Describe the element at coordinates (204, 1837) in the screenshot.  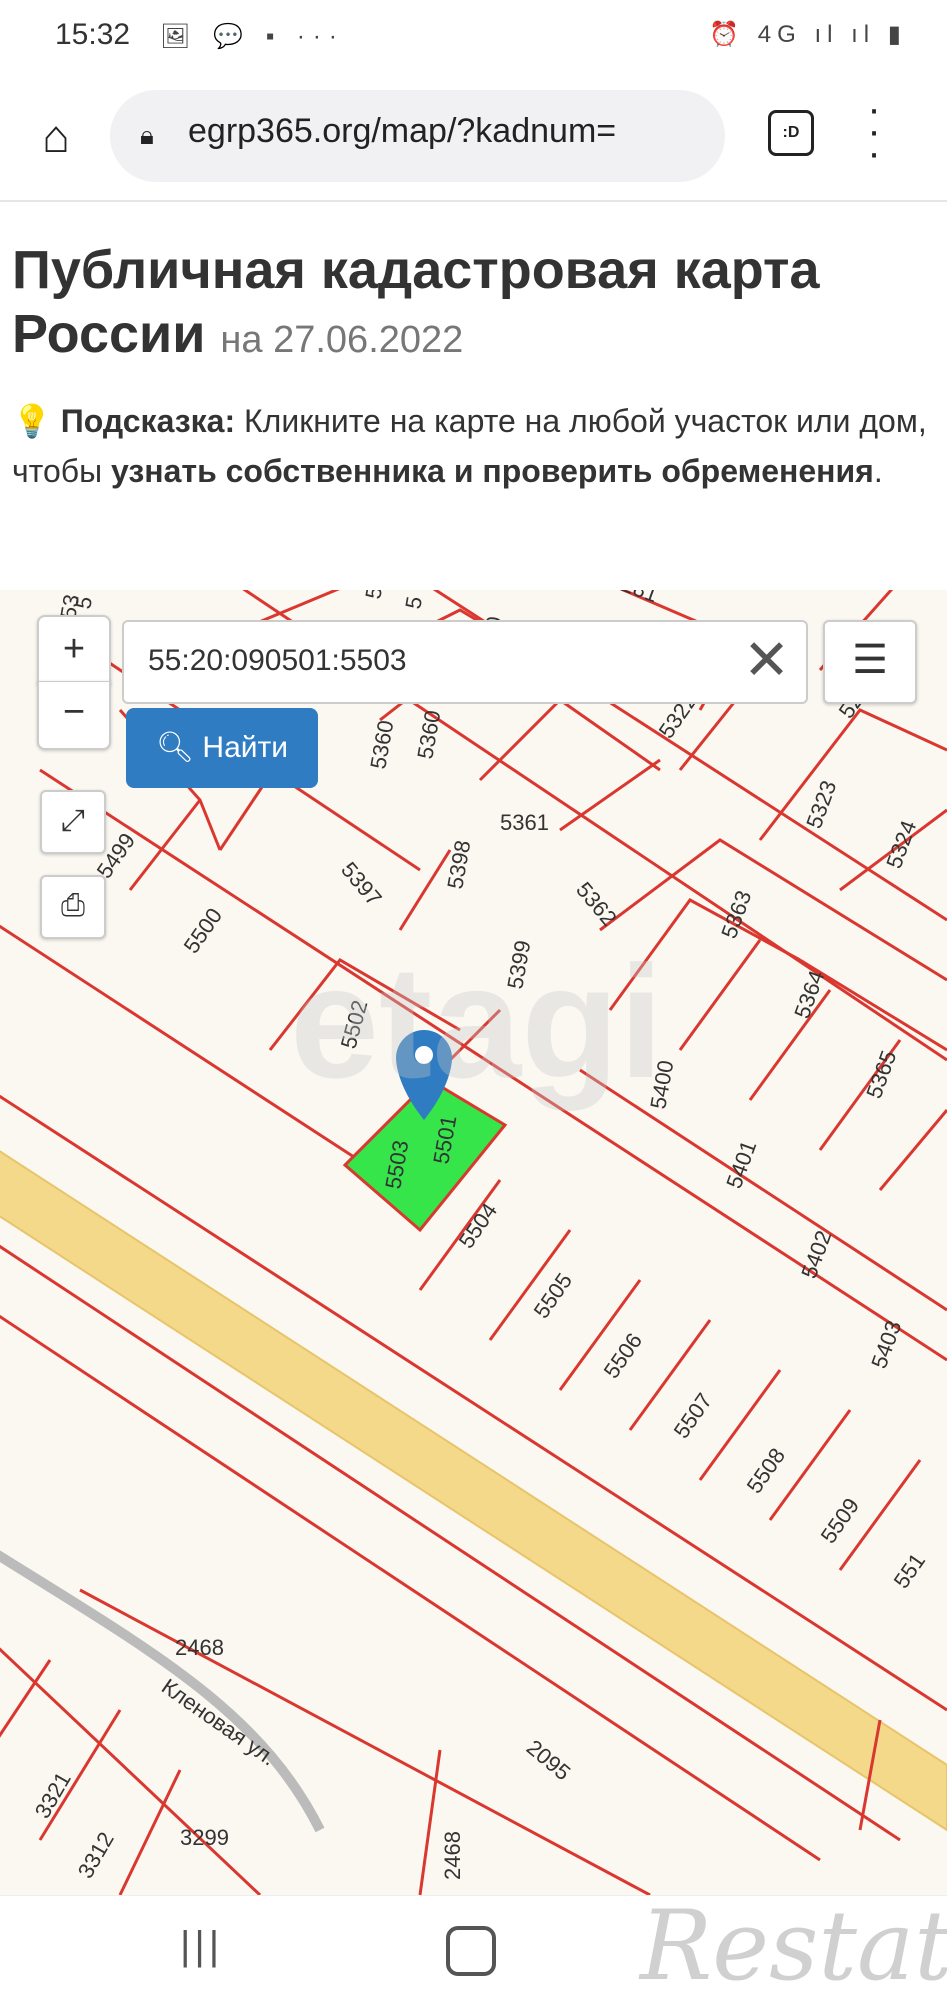
I see `parcel-label: 3299` at that location.